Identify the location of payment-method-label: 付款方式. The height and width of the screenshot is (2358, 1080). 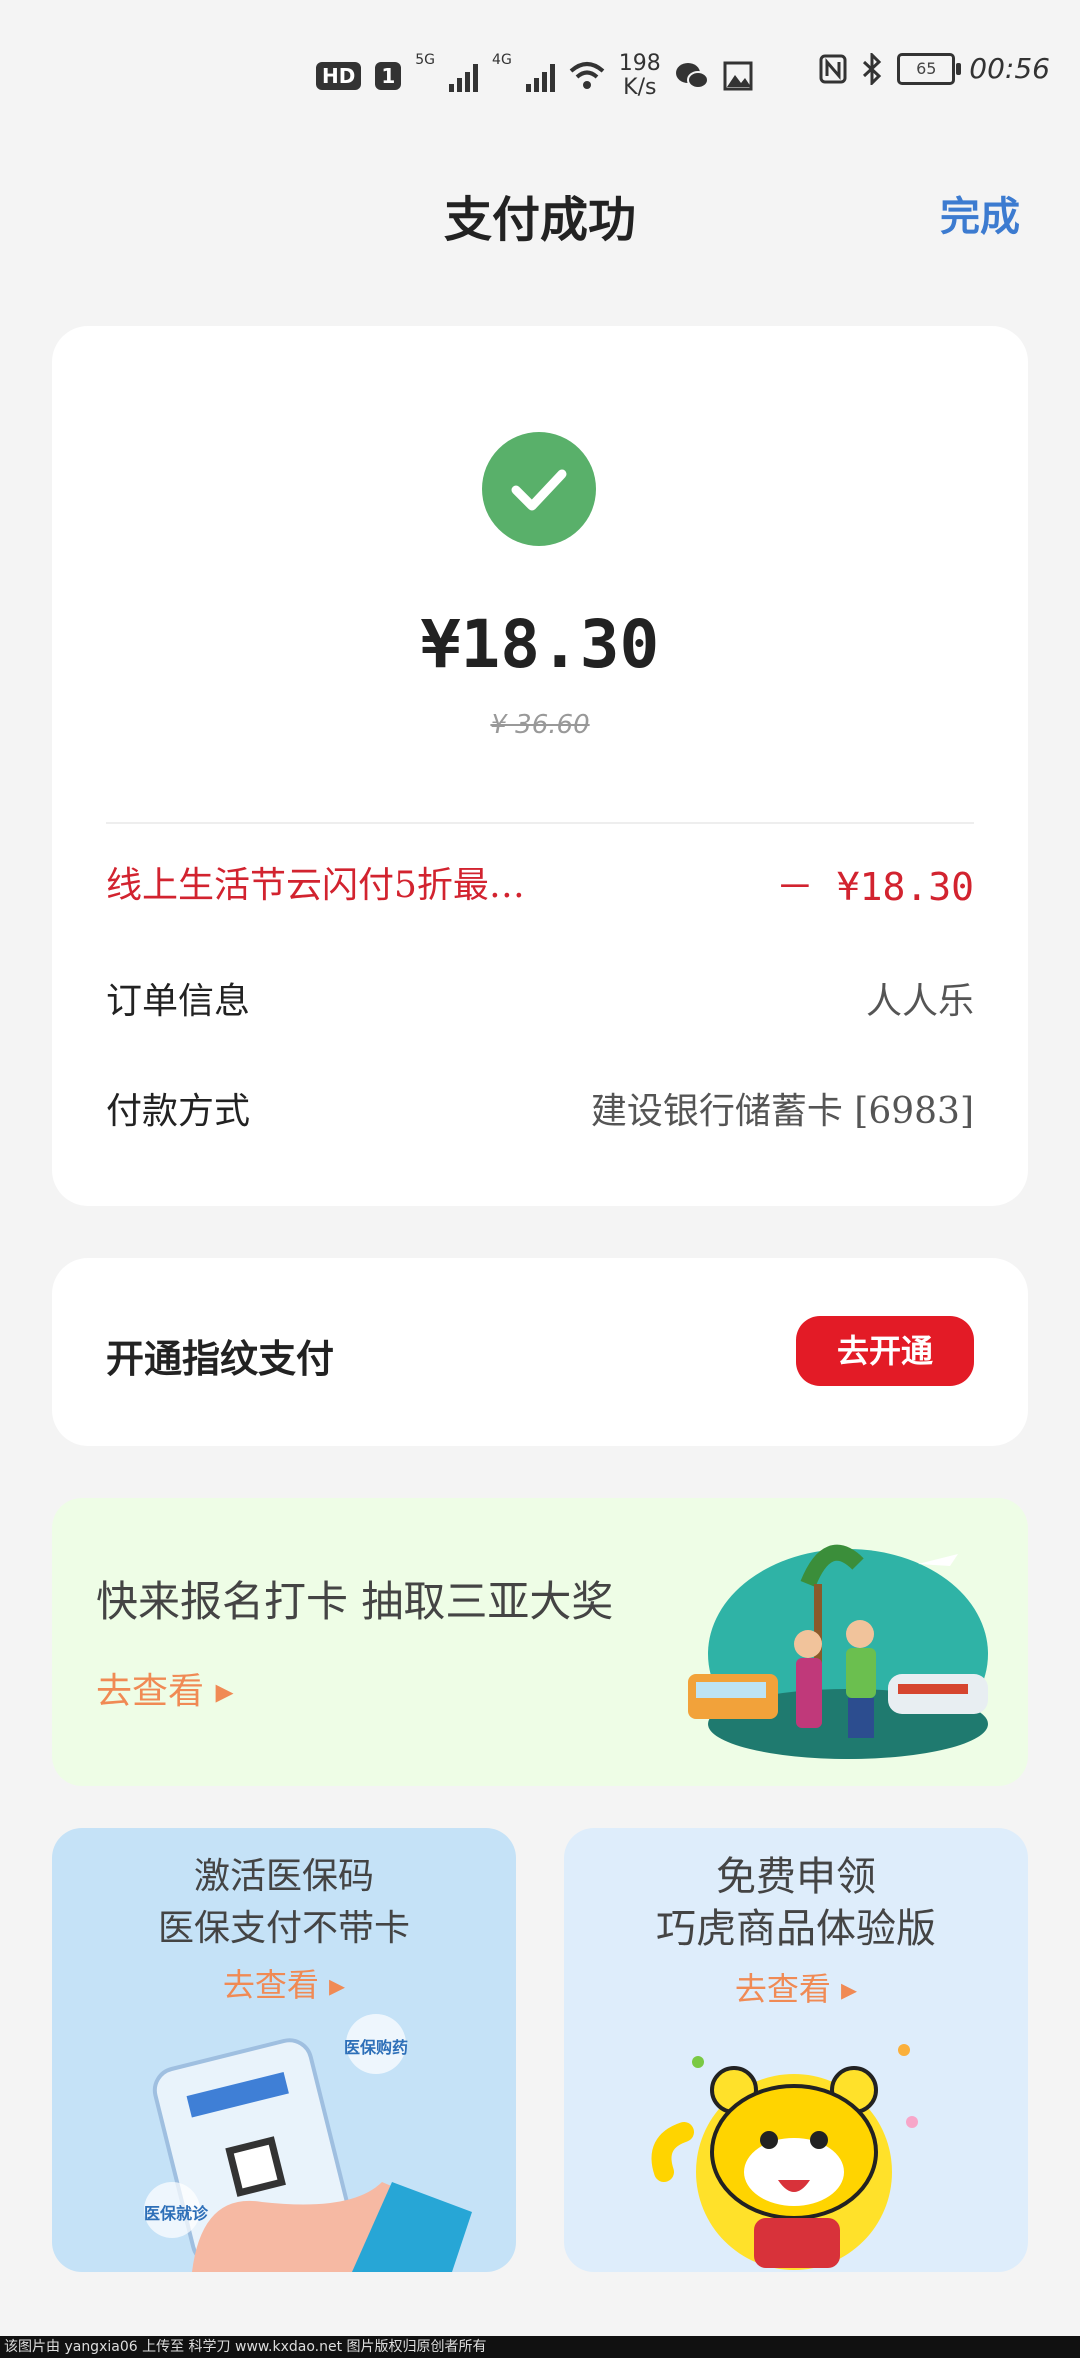
(178, 1111).